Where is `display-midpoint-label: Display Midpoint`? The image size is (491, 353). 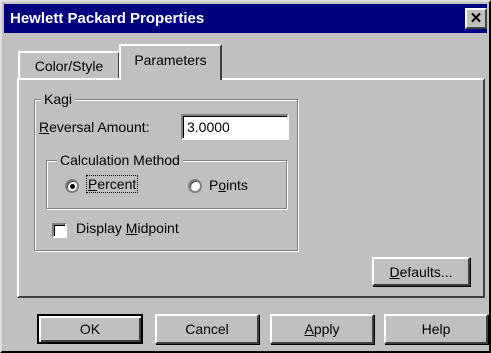 display-midpoint-label: Display Midpoint is located at coordinates (127, 228).